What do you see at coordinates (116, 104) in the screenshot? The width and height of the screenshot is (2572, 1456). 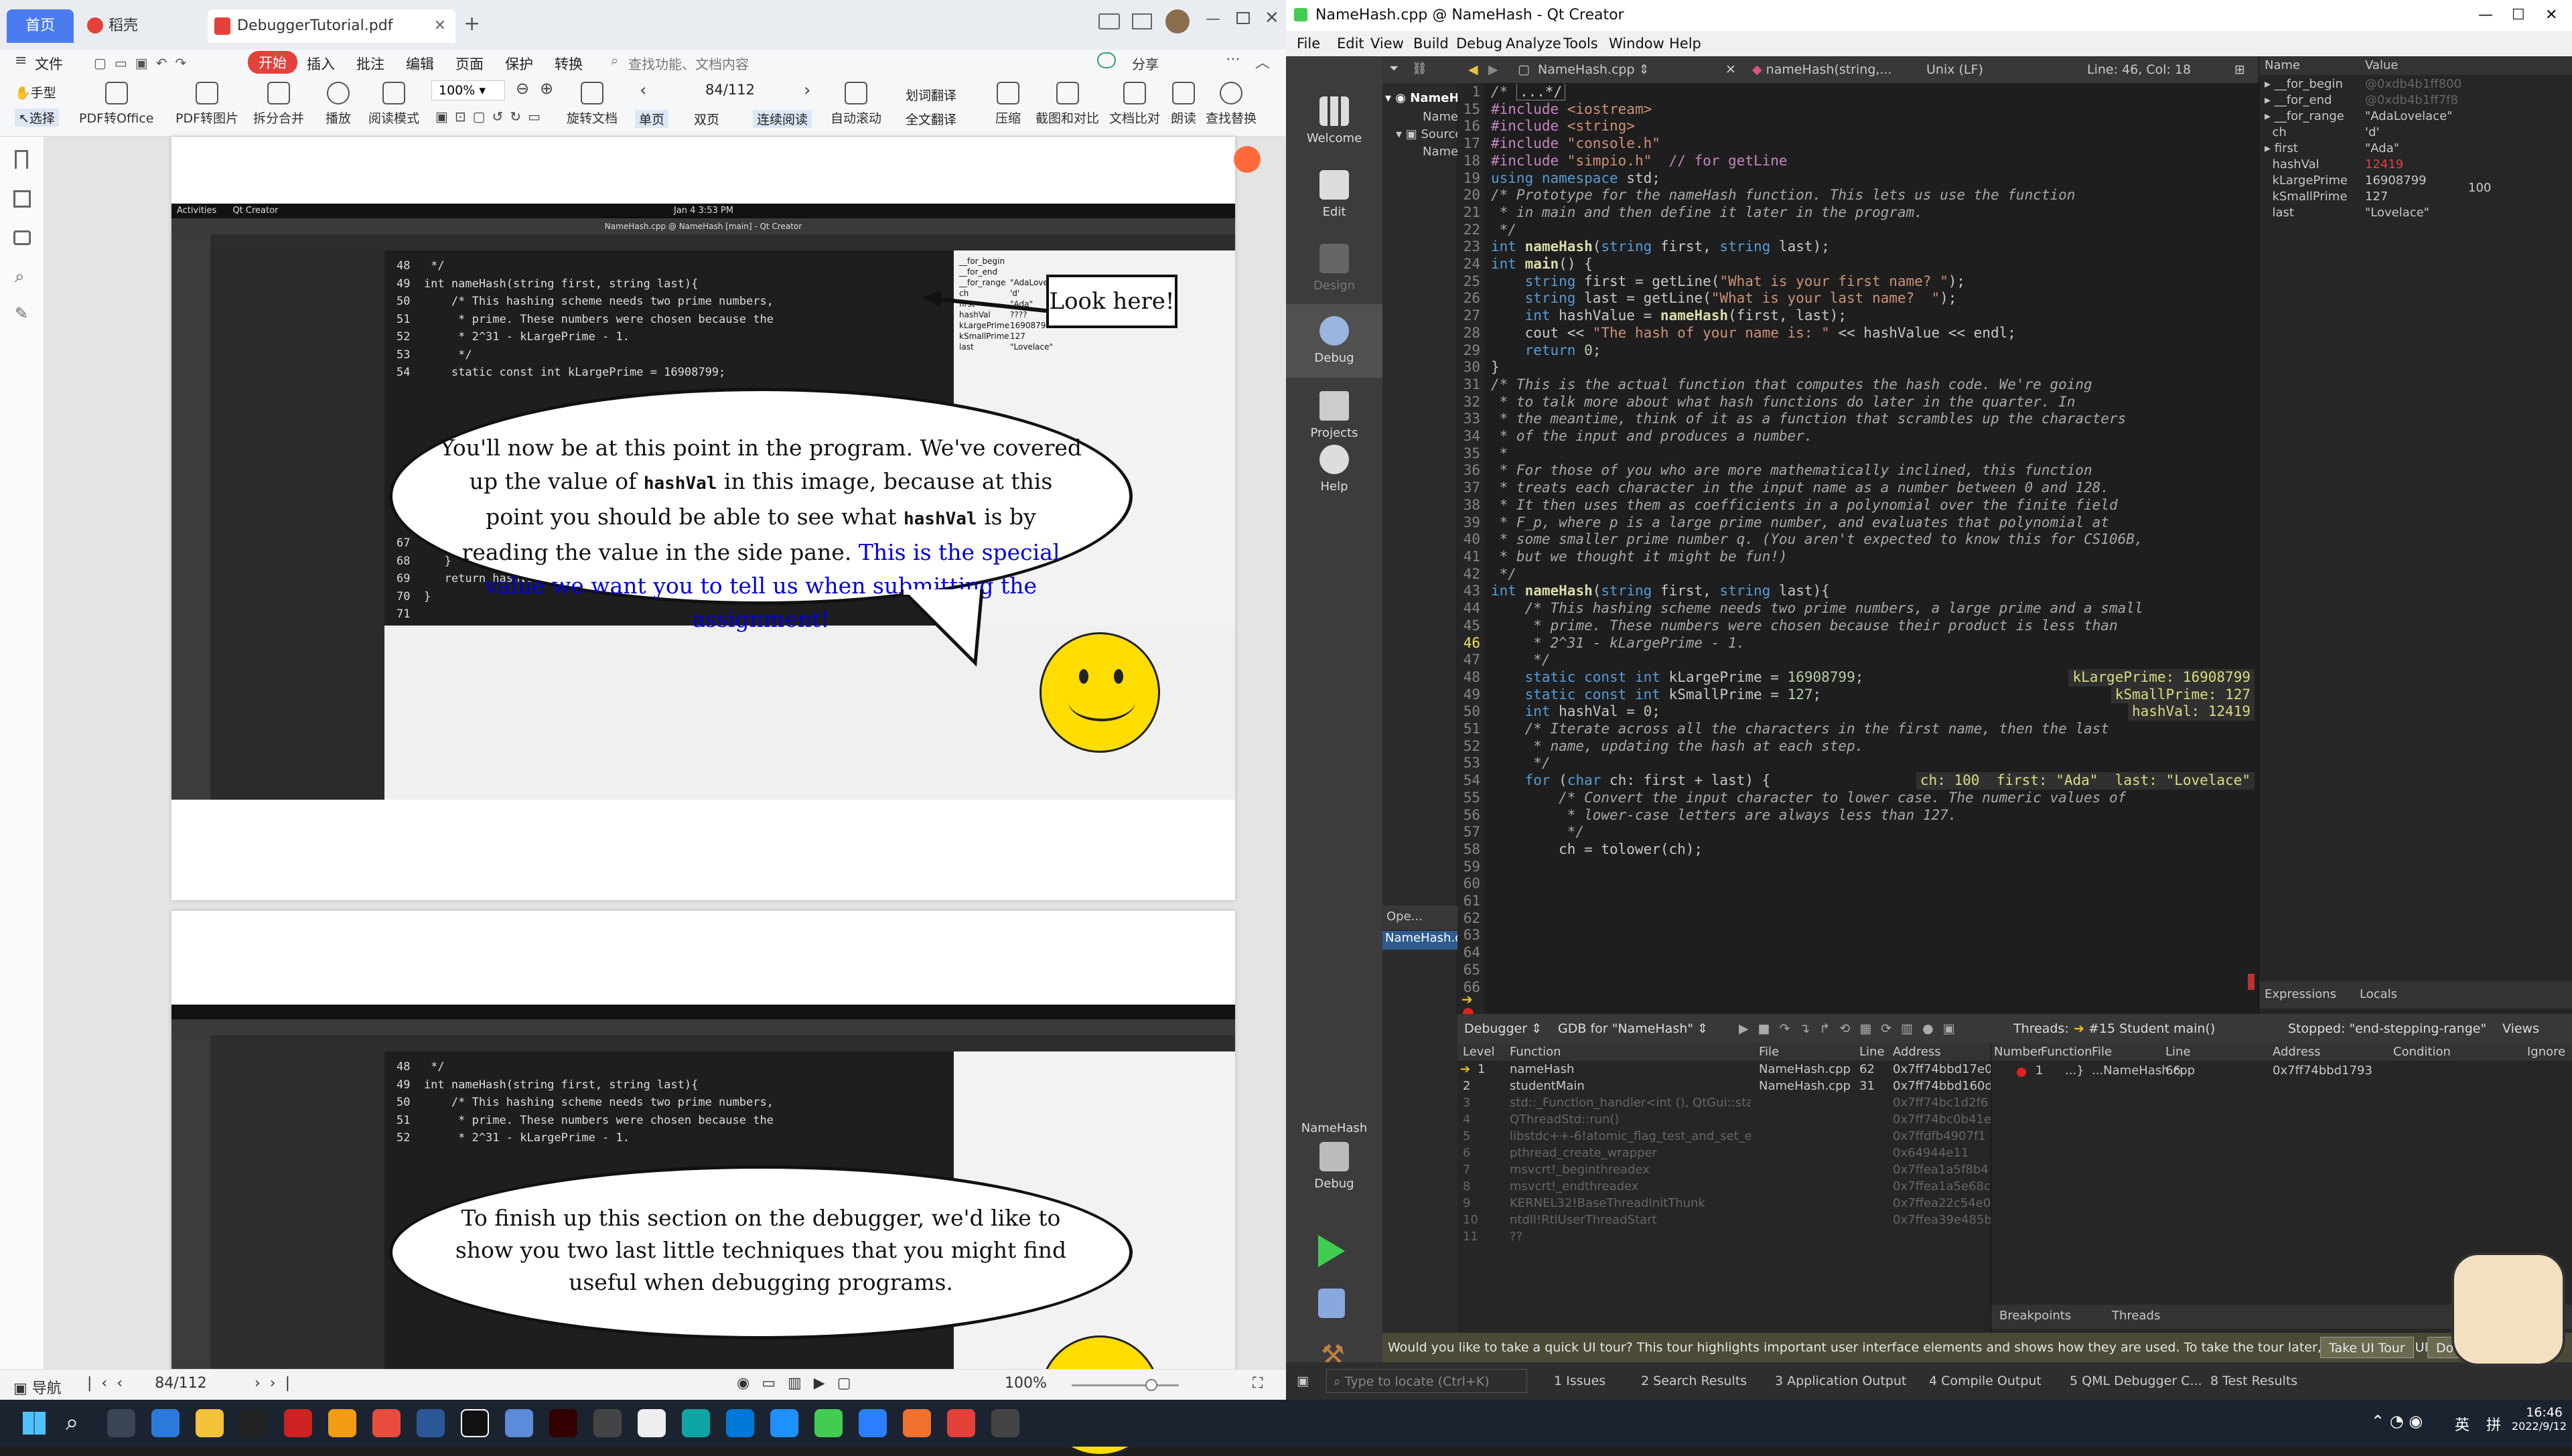 I see `pdf-to-office-button: PDF转Office` at bounding box center [116, 104].